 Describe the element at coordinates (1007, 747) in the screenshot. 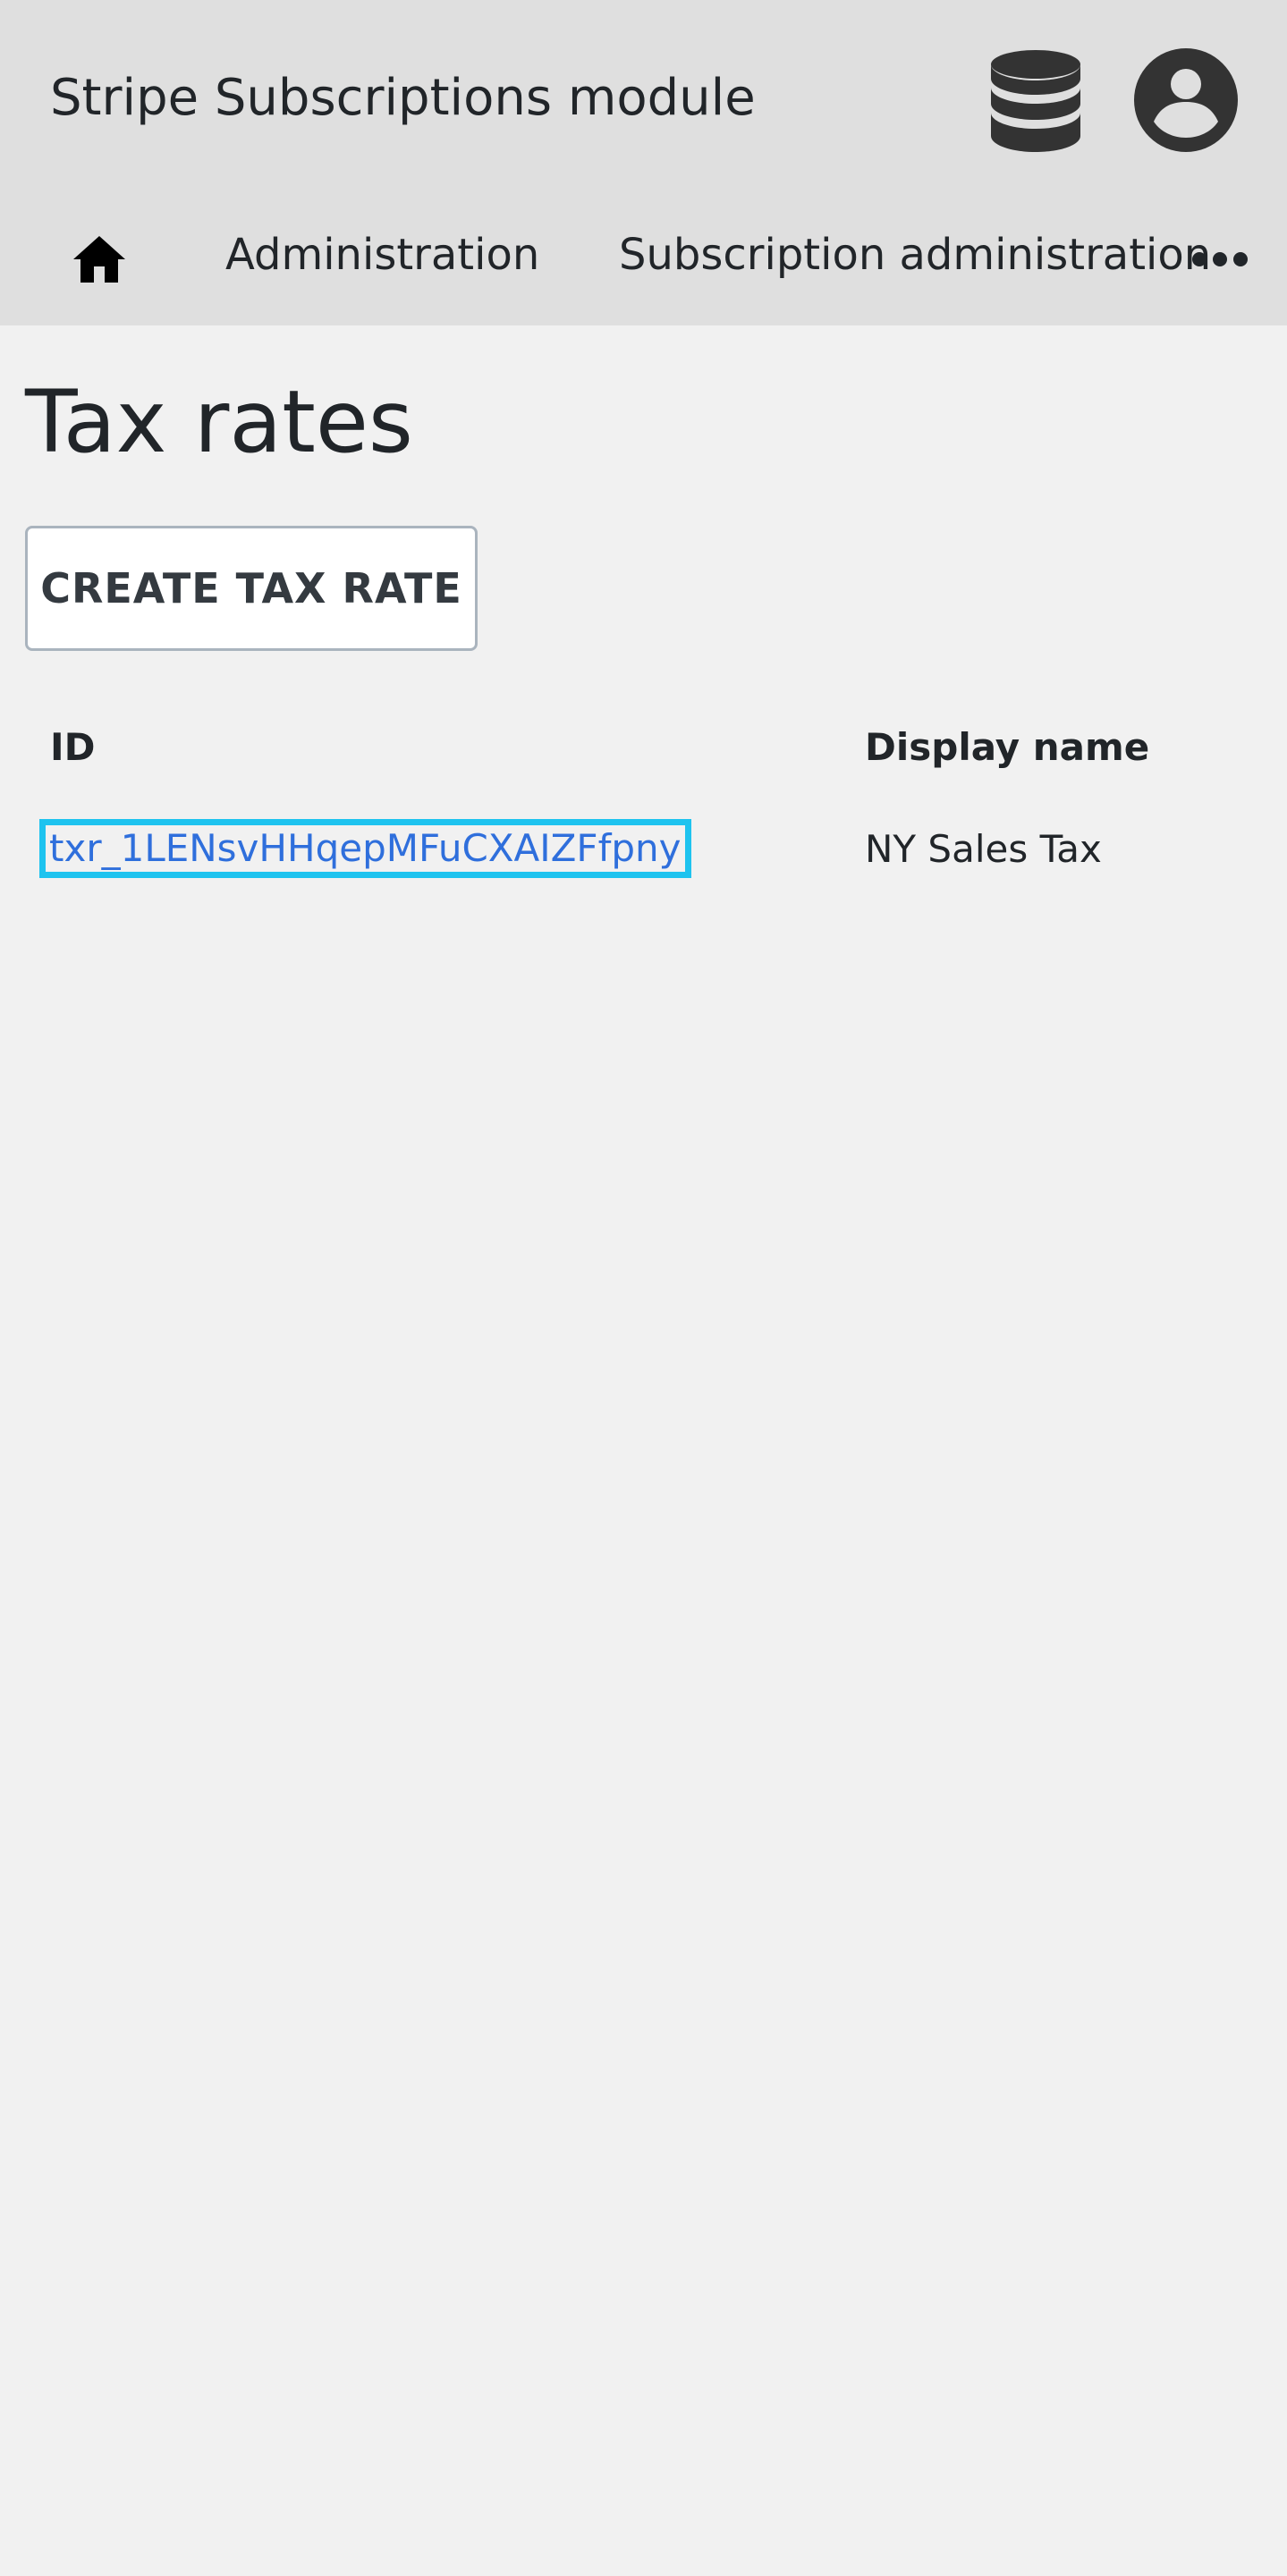

I see `column-header-display-name: Display name` at that location.